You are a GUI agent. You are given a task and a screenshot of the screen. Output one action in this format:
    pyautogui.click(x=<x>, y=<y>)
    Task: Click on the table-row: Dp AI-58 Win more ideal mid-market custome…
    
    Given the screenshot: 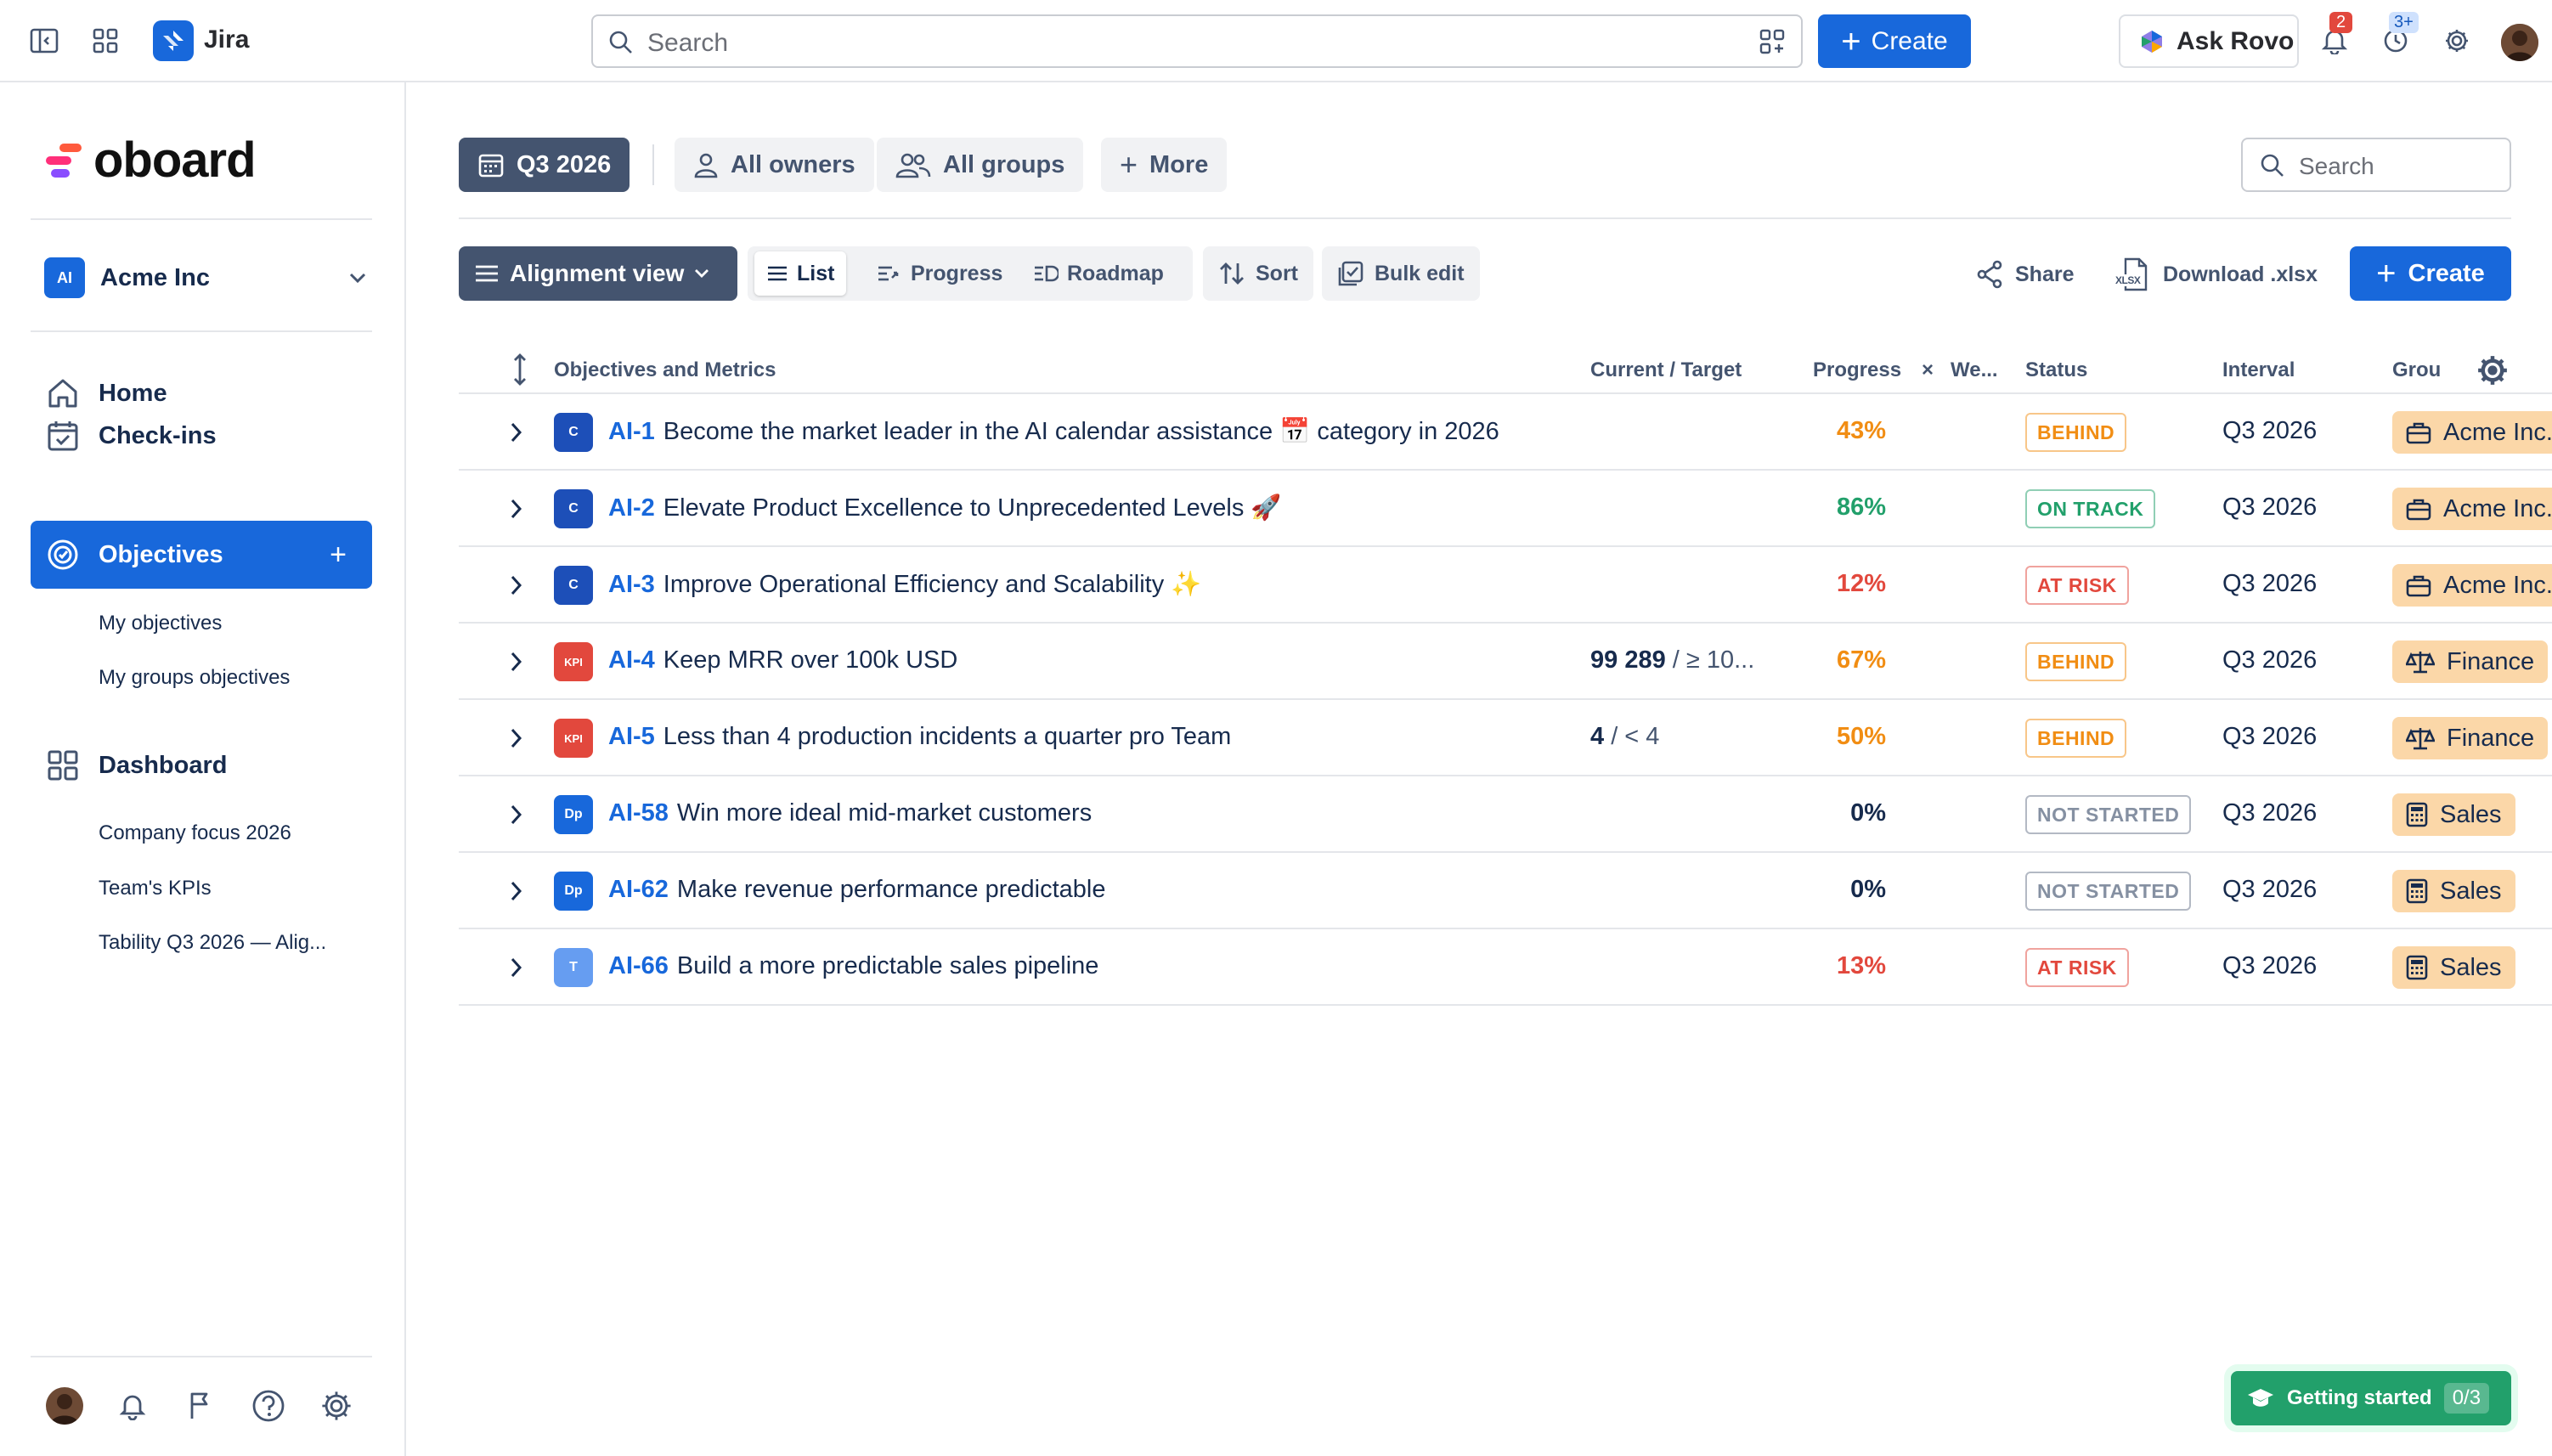 What is the action you would take?
    pyautogui.click(x=1505, y=815)
    